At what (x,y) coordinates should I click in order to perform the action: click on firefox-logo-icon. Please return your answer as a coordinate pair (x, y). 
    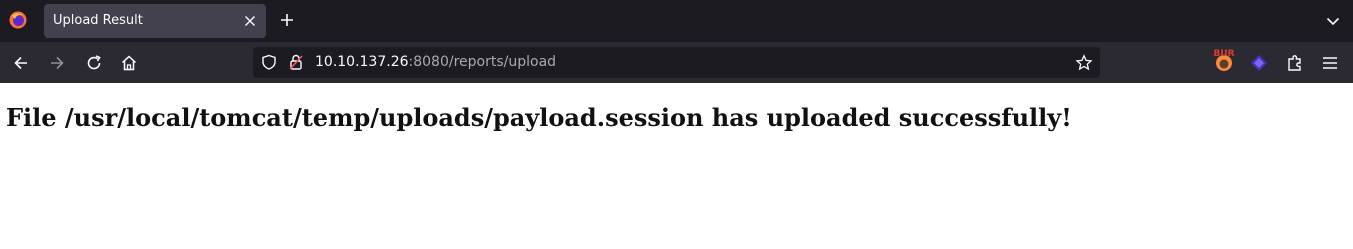
    Looking at the image, I should click on (18, 20).